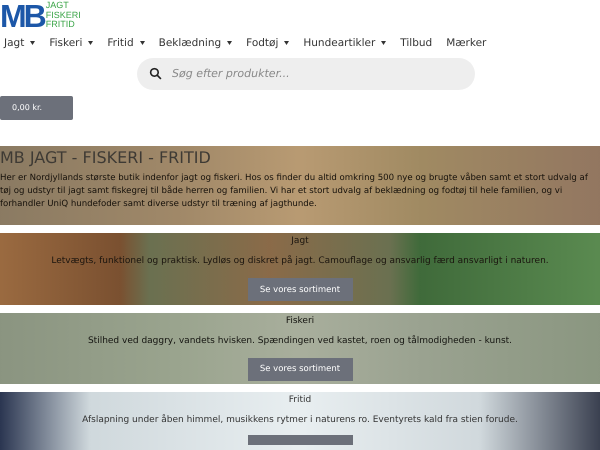 The height and width of the screenshot is (450, 600). I want to click on category-text: Stilhed ved daggry, vandets hvisken. Spændingen ved kastet, roen og tålmodigheden - kunst., so click(300, 341).